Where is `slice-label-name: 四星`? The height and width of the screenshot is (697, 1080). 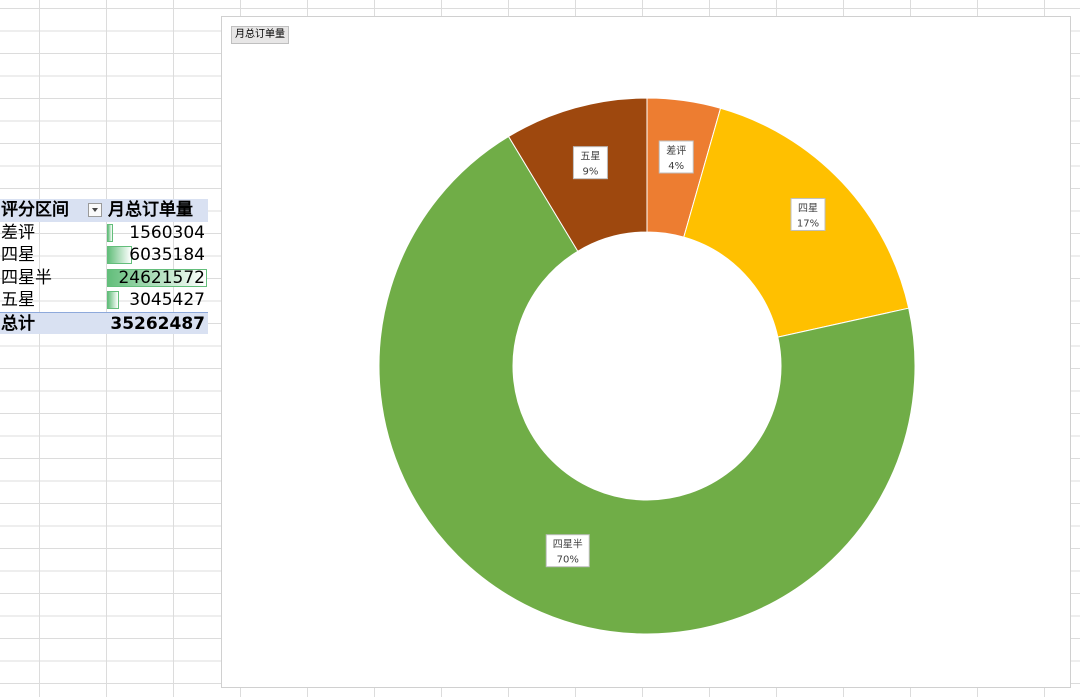
slice-label-name: 四星 is located at coordinates (808, 208).